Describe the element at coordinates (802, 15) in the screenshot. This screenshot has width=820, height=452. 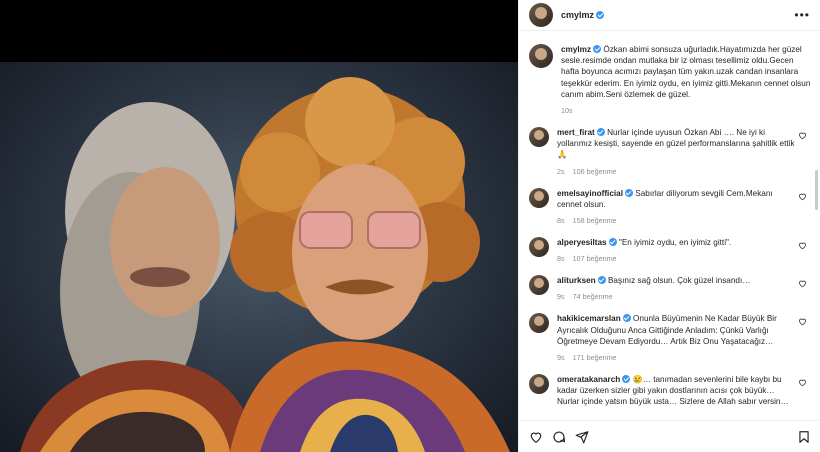
I see `more-options-icon: •••` at that location.